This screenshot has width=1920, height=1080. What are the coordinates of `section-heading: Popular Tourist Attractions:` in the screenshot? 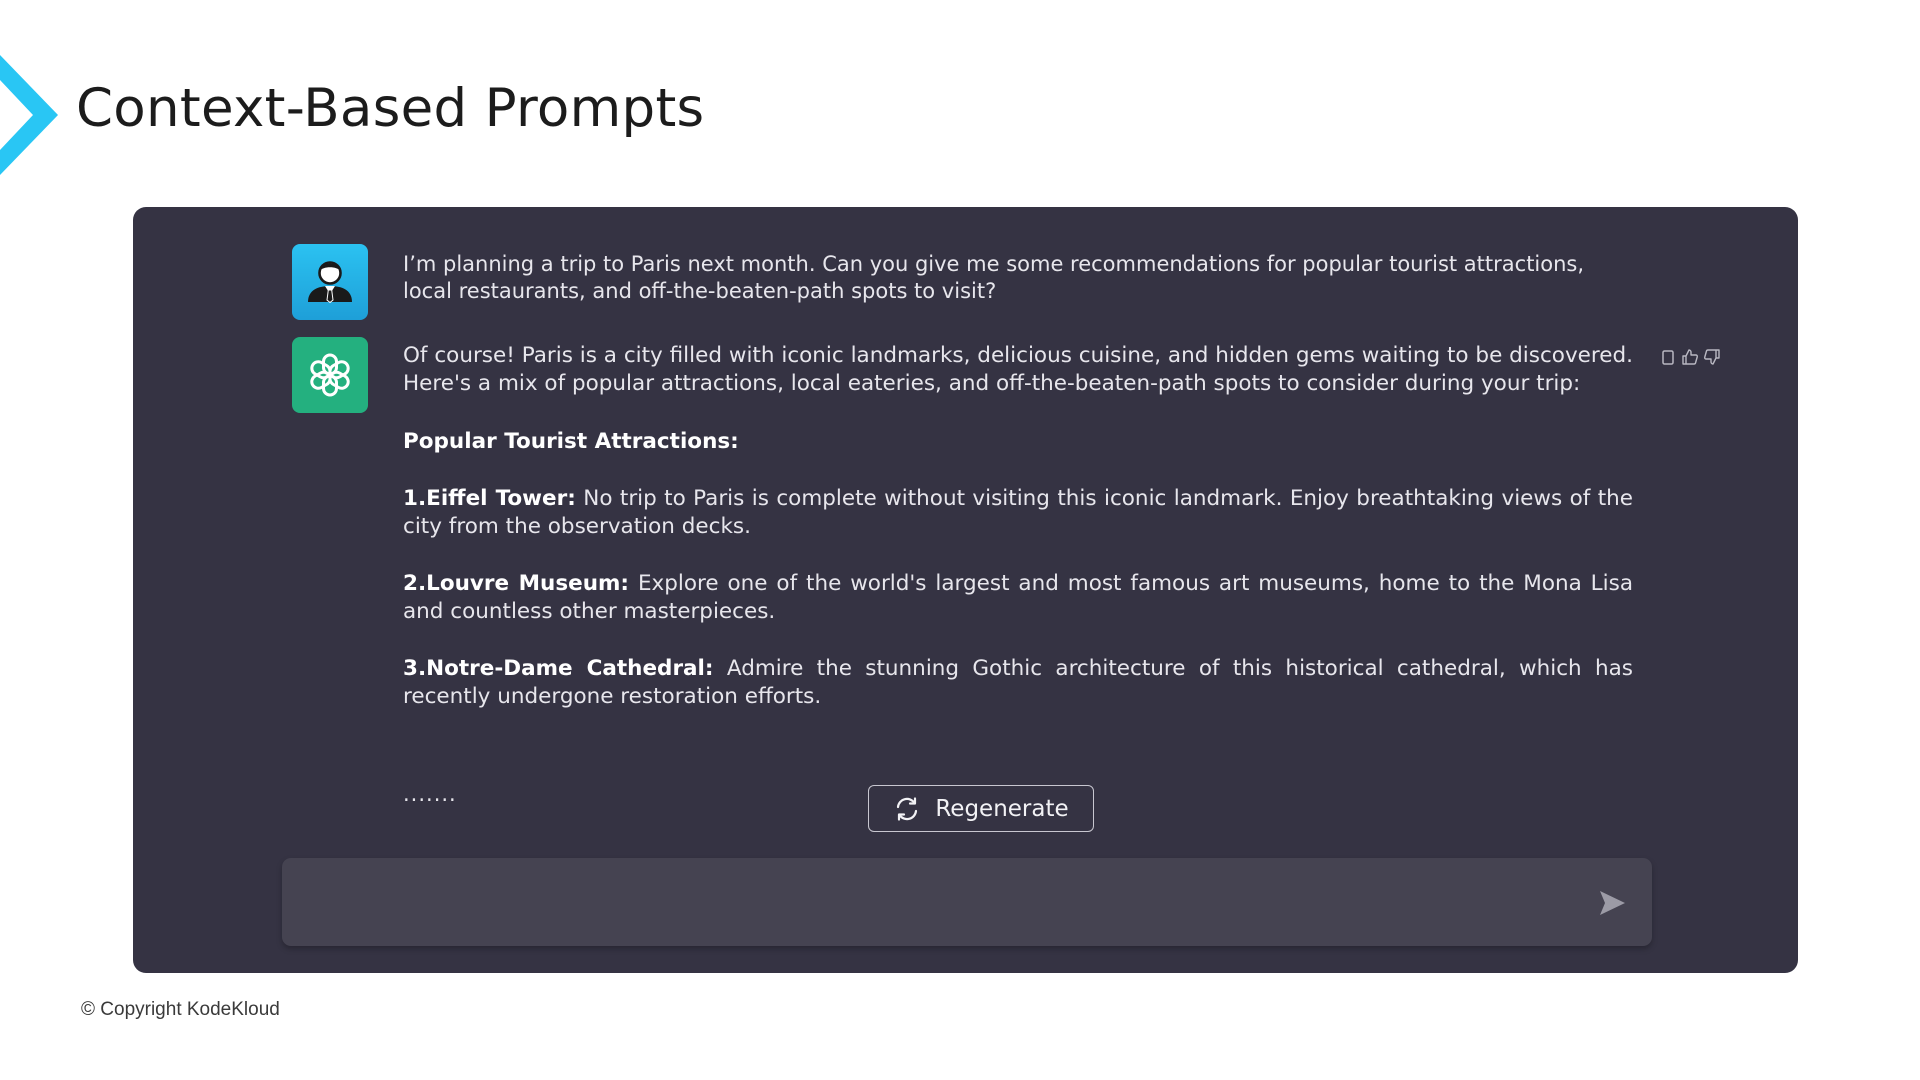 It's located at (571, 441).